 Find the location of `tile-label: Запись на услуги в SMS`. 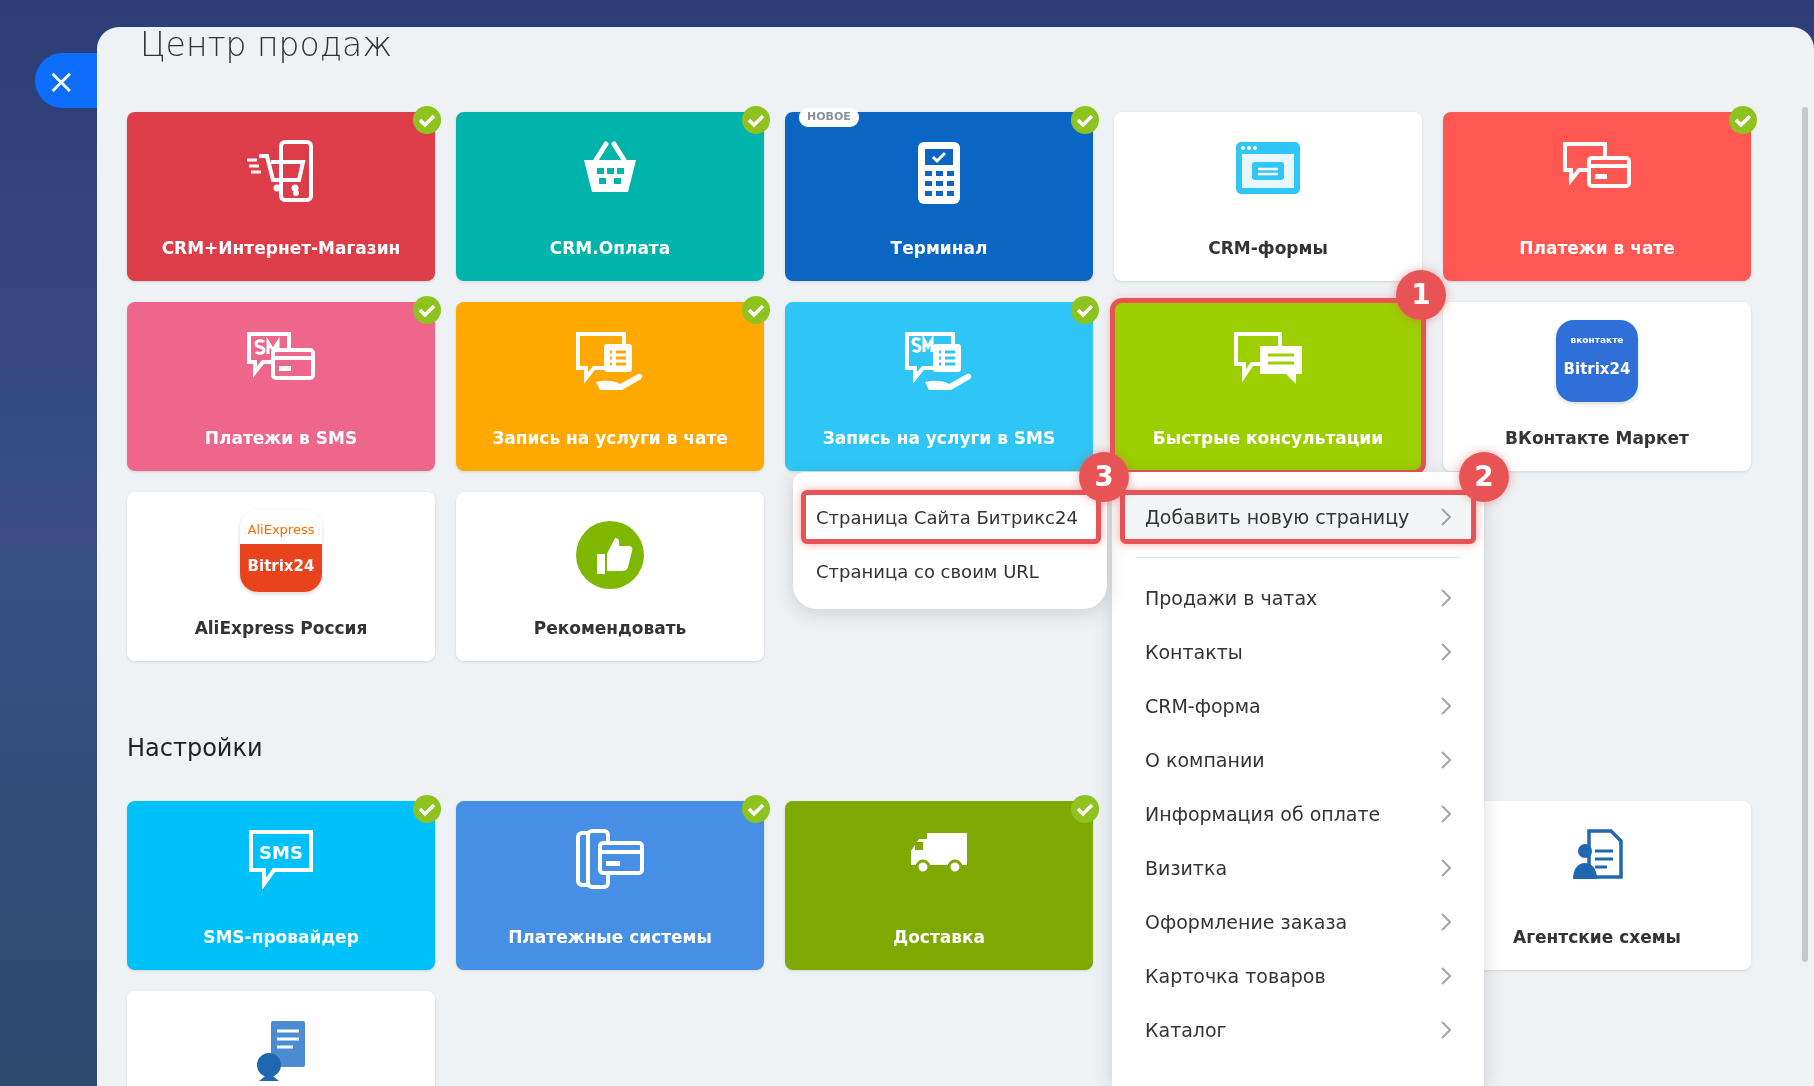

tile-label: Запись на услуги в SMS is located at coordinates (939, 438).